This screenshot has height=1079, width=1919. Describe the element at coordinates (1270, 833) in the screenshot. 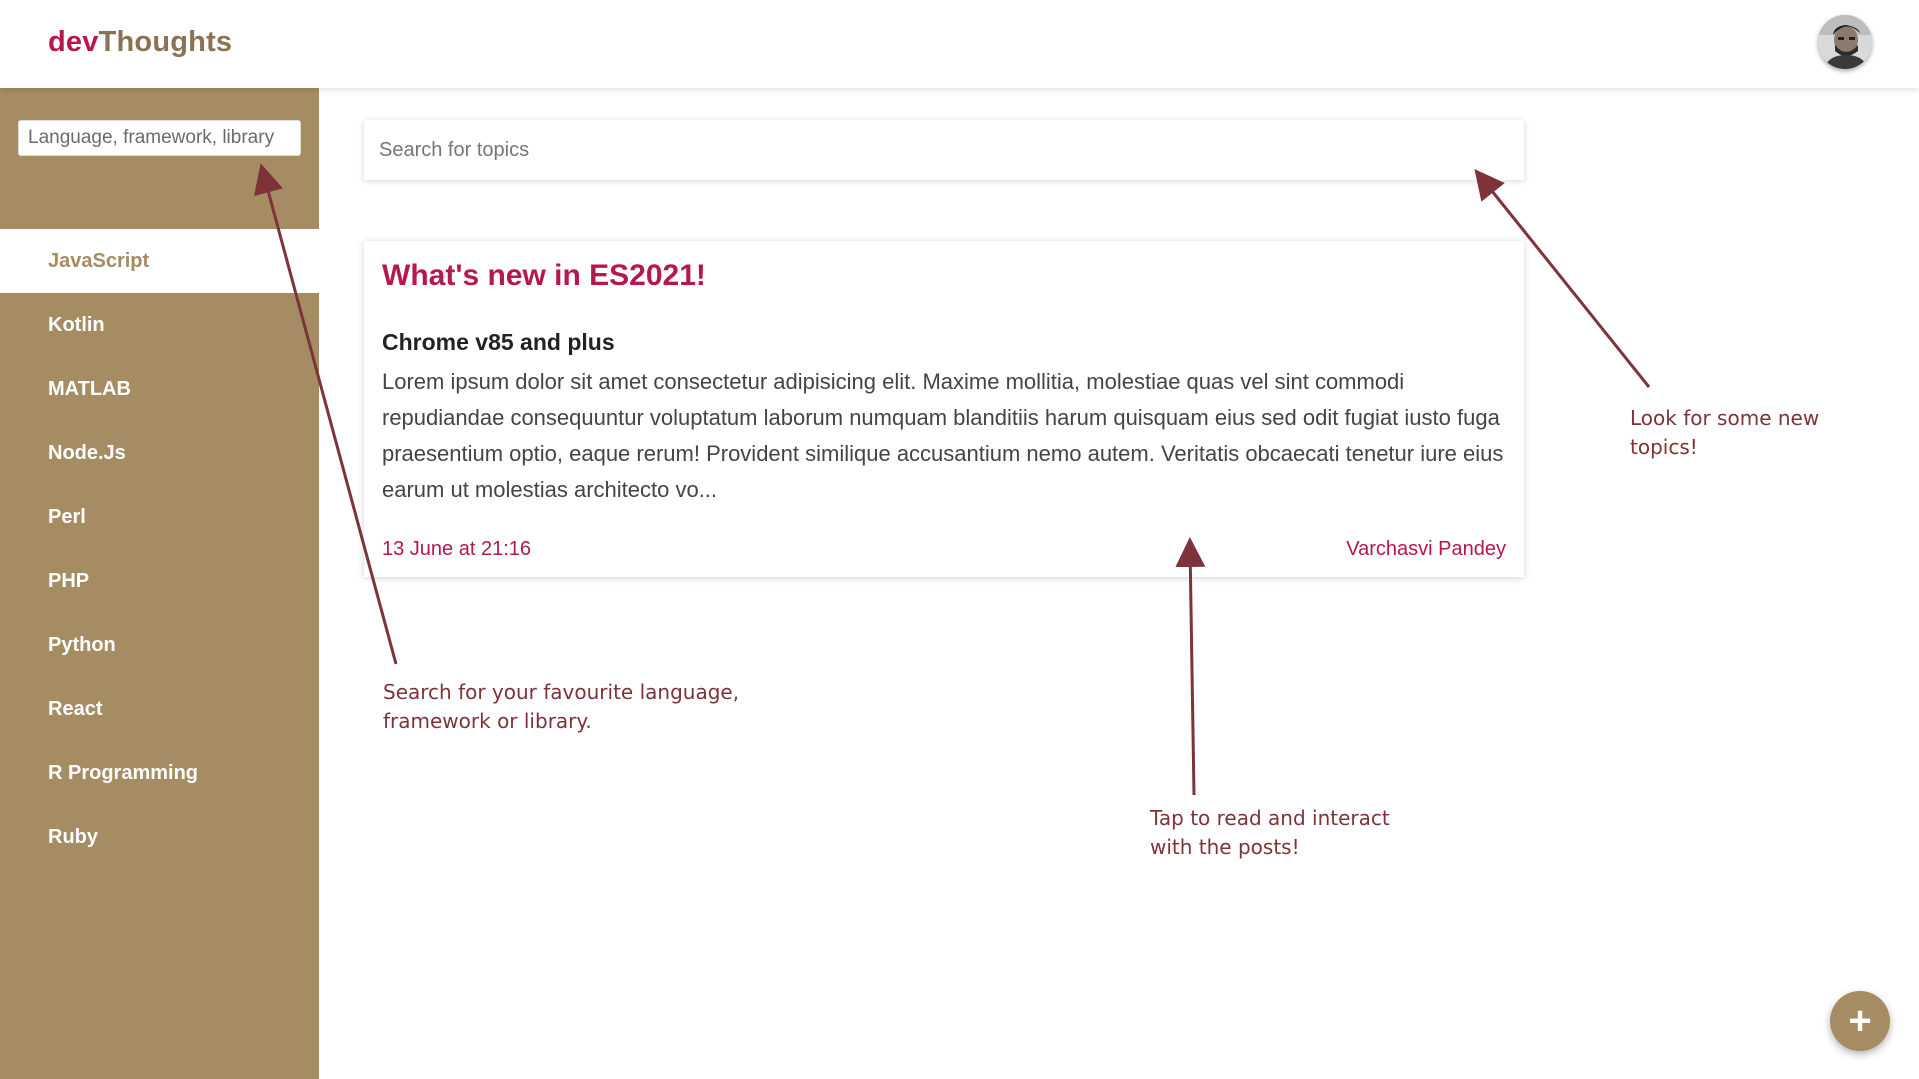

I see `annotation-posts: Tap to read and interact with the posts!` at that location.